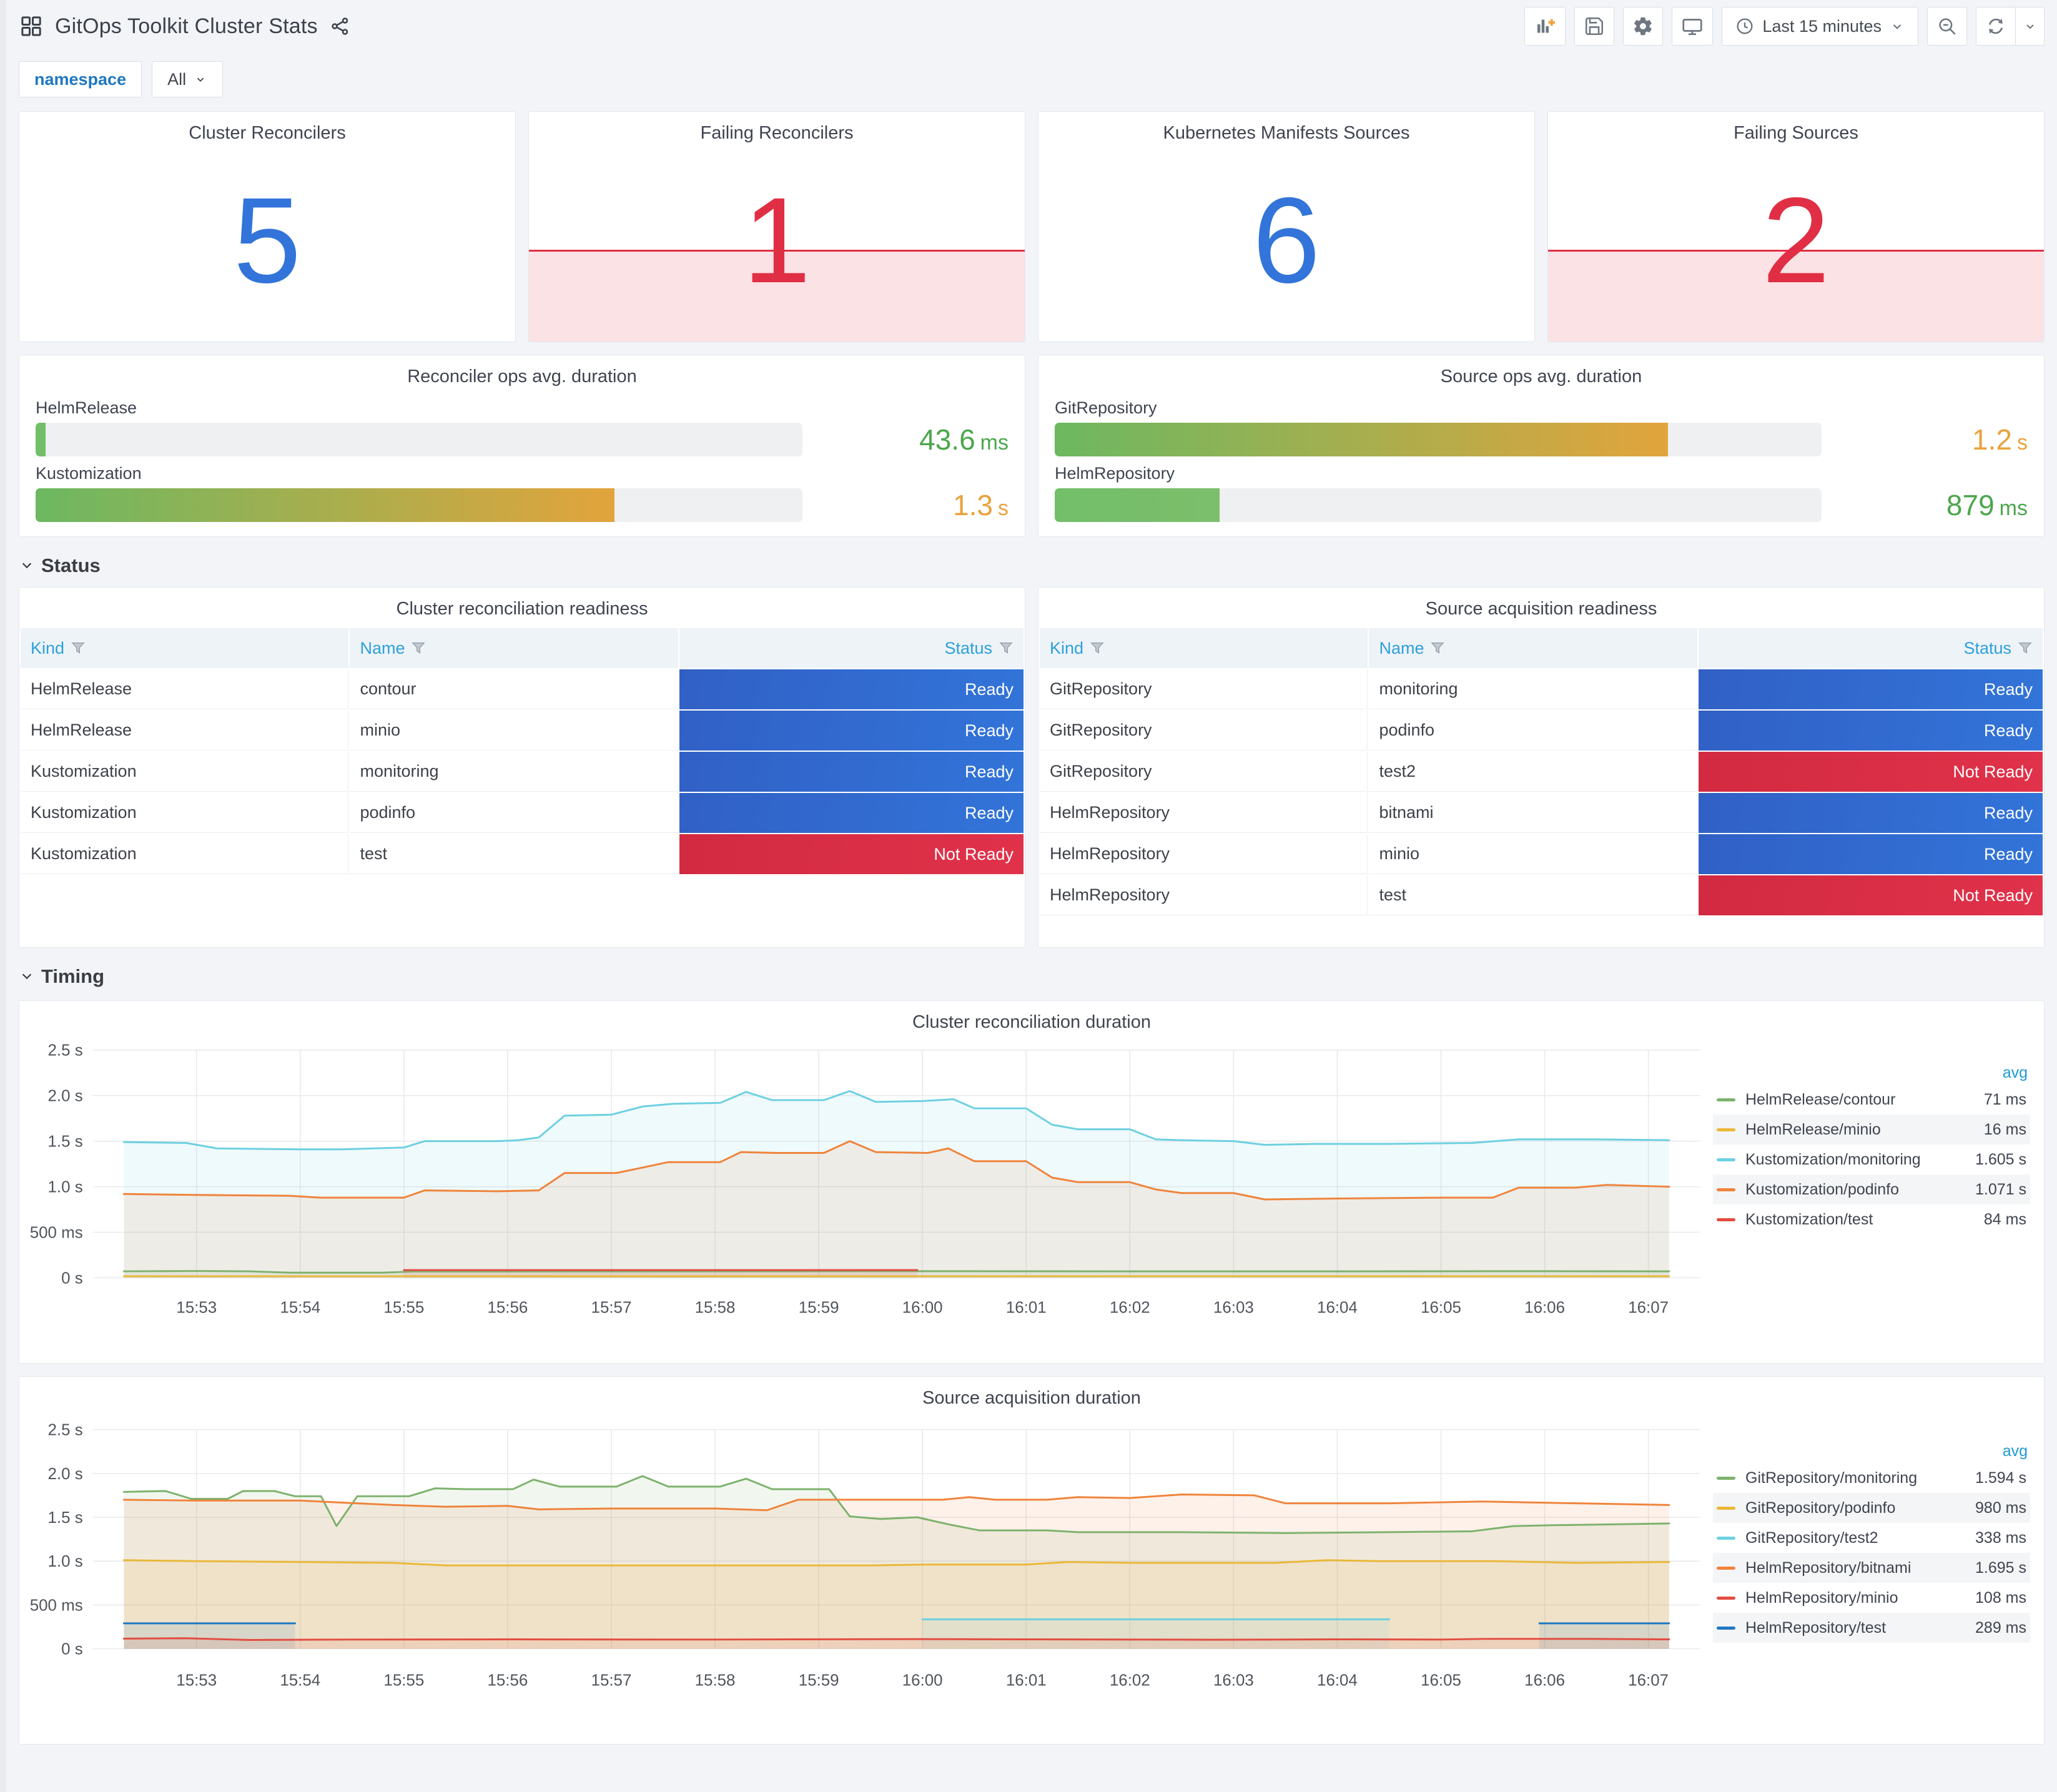  I want to click on stat-panel-3: Failing Sources 2, so click(1796, 226).